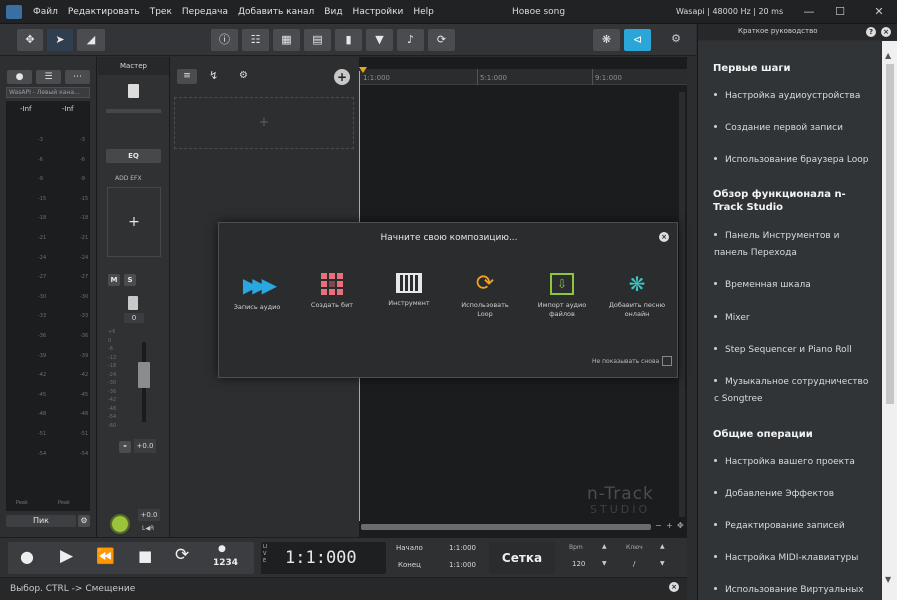 The image size is (897, 600). What do you see at coordinates (523, 77) in the screenshot?
I see `timeline-ruler` at bounding box center [523, 77].